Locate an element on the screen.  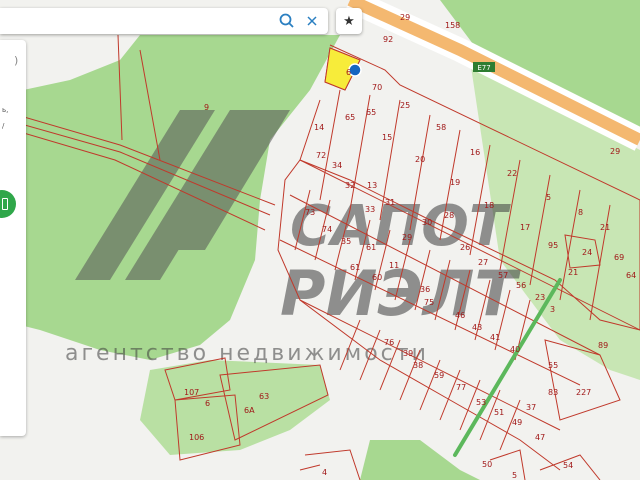
plot-label: 20 is located at coordinates (420, 159).